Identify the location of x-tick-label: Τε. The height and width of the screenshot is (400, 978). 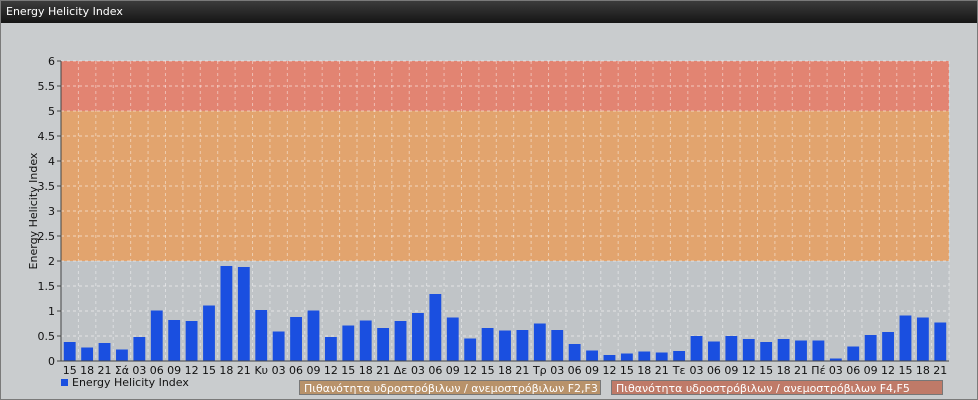
(679, 370).